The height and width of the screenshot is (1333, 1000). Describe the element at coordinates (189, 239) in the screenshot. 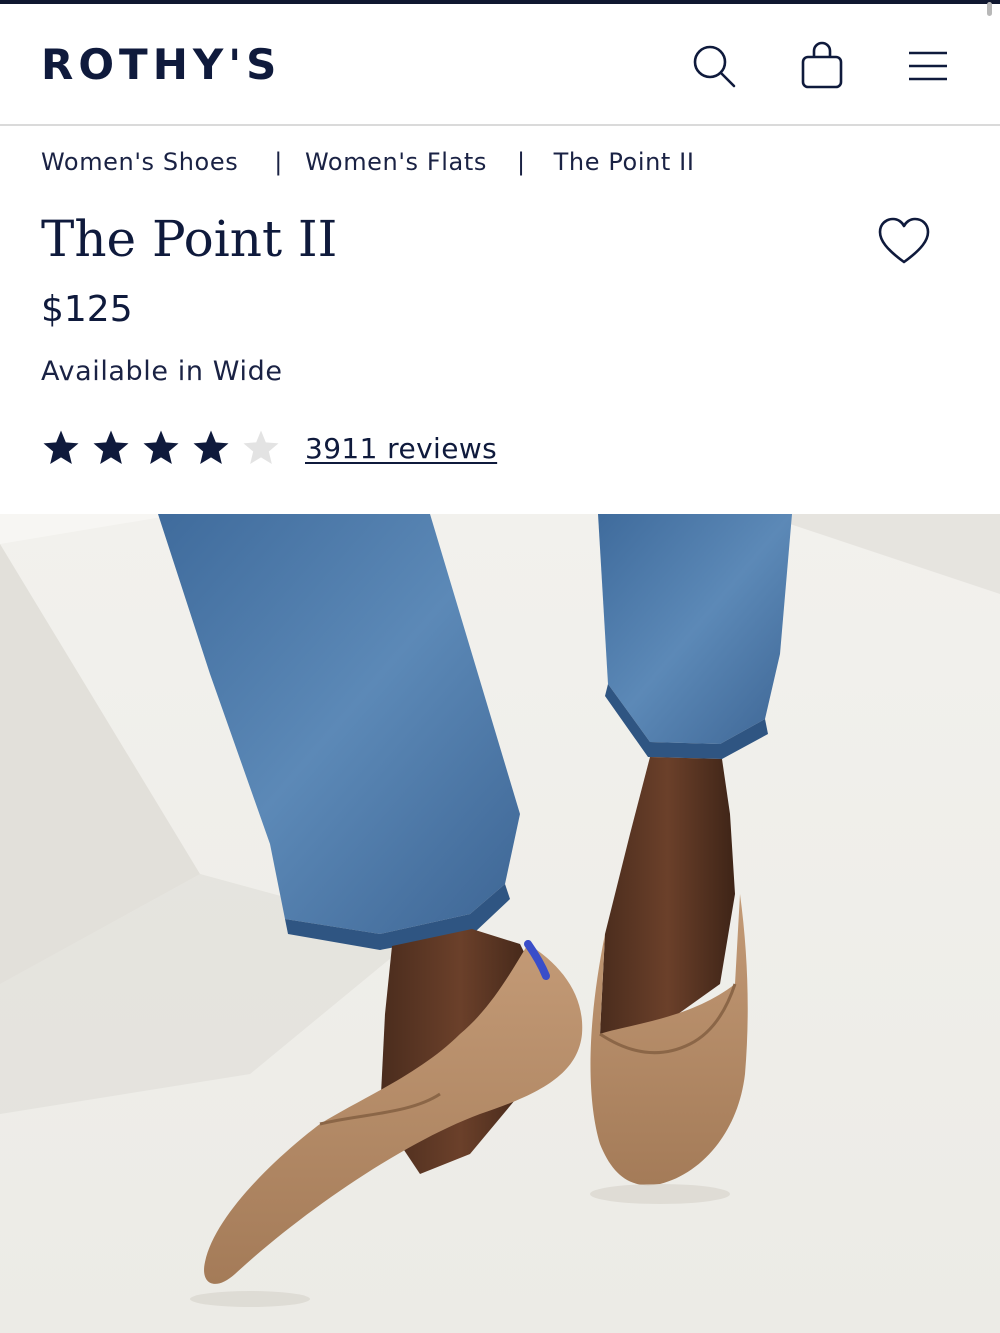

I see `product-title: The Point II` at that location.